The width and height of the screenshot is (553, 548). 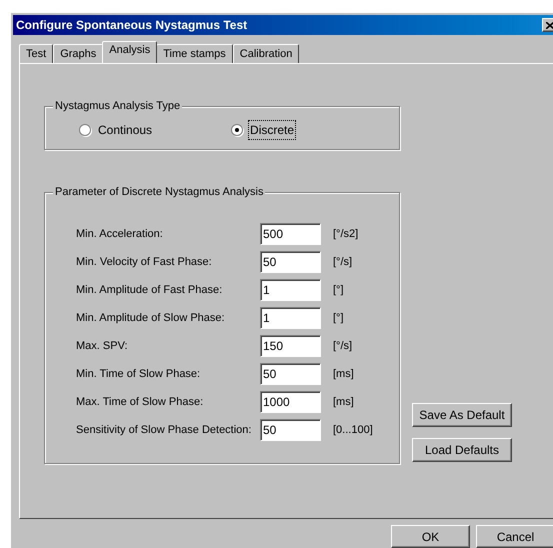 What do you see at coordinates (125, 130) in the screenshot?
I see `radio-label: Continous` at bounding box center [125, 130].